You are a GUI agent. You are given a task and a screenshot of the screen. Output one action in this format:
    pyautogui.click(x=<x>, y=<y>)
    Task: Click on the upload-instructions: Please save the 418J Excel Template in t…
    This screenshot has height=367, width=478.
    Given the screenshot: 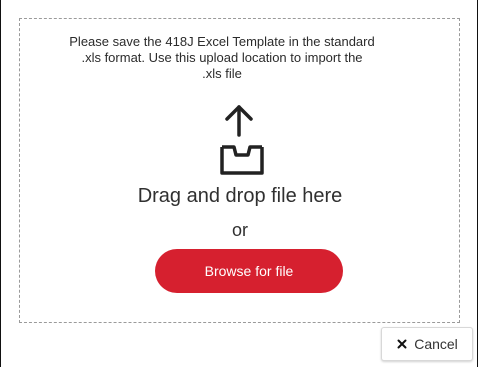 What is the action you would take?
    pyautogui.click(x=222, y=57)
    